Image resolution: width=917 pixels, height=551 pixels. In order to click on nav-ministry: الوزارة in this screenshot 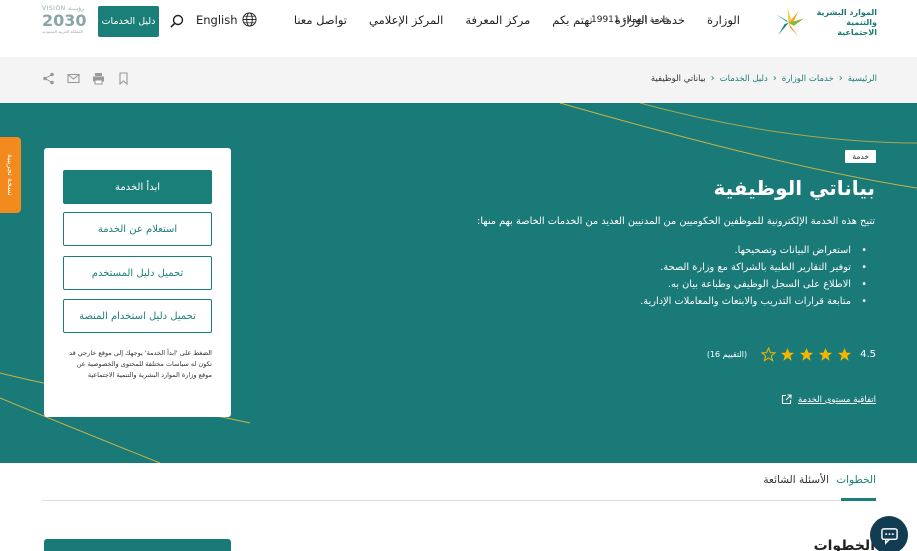, I will do `click(723, 20)`.